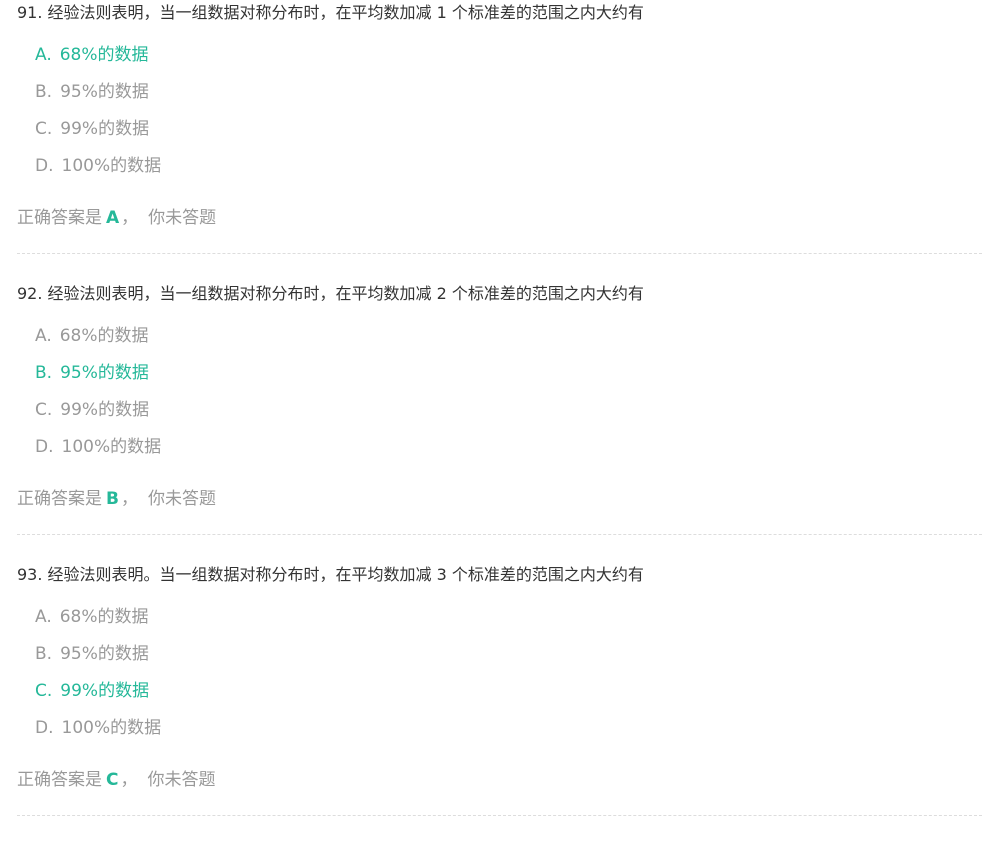  I want to click on answer-line: 正确答案是 C， 你未答题, so click(116, 780).